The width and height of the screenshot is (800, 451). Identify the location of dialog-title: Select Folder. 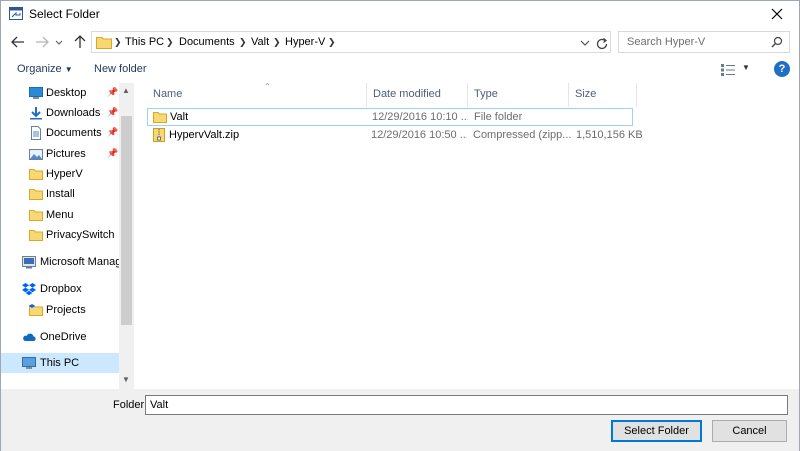
(64, 14).